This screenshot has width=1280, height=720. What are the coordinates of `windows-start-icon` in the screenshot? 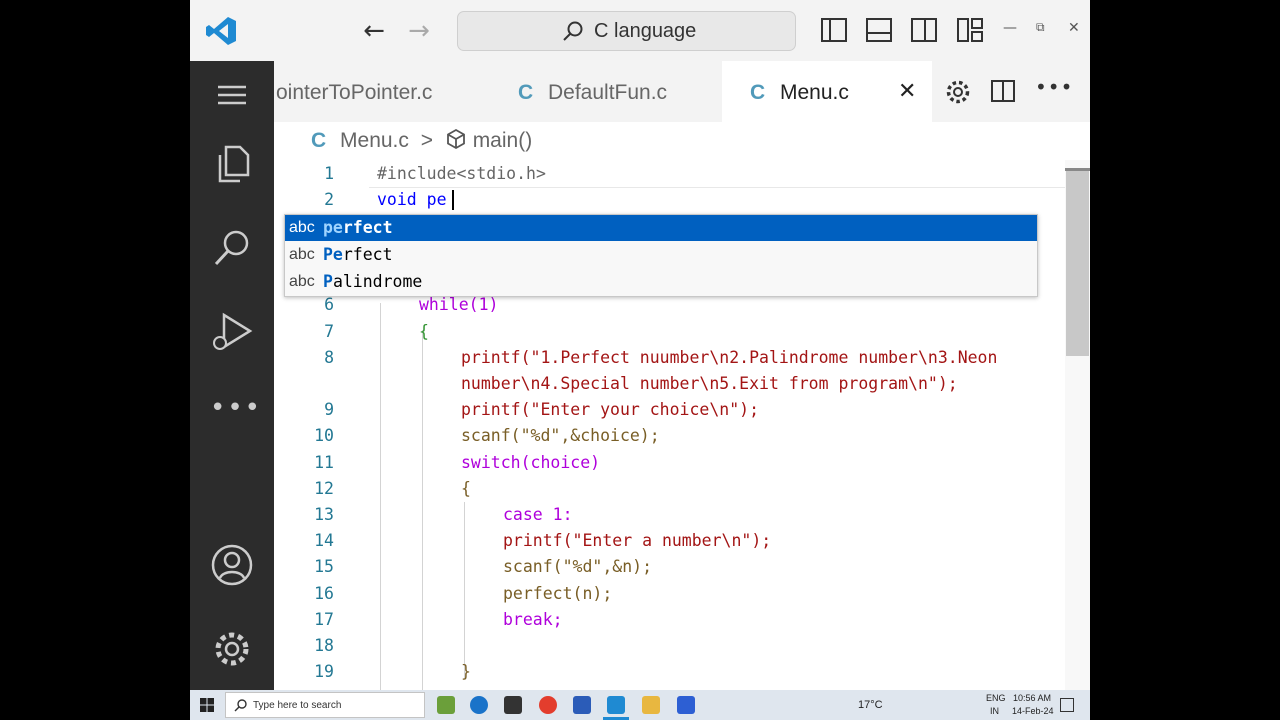 It's located at (207, 705).